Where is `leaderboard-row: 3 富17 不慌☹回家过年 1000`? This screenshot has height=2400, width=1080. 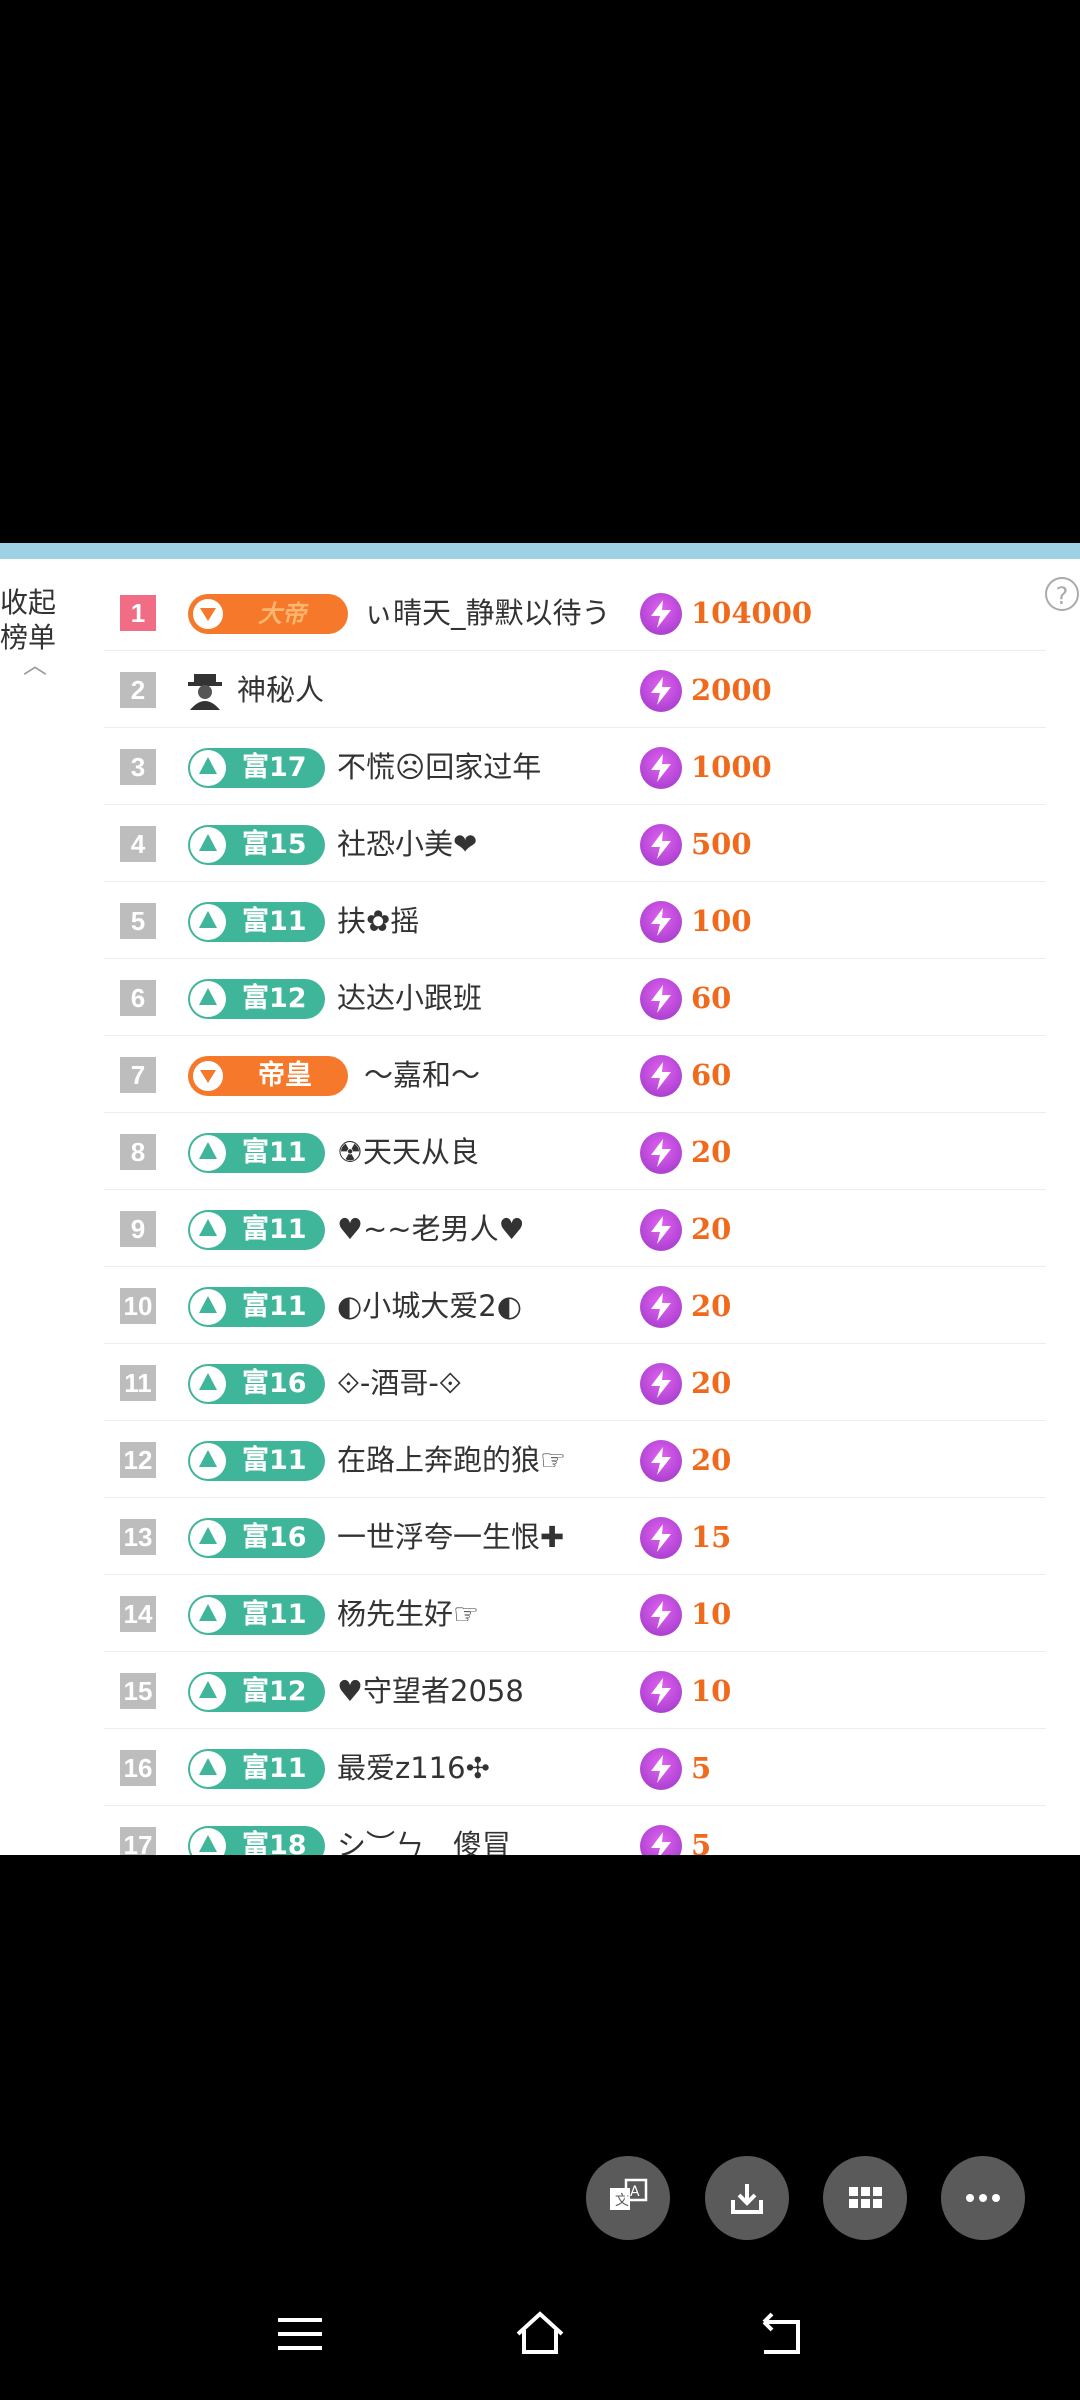
leaderboard-row: 3 富17 不慌☹回家过年 1000 is located at coordinates (540, 766).